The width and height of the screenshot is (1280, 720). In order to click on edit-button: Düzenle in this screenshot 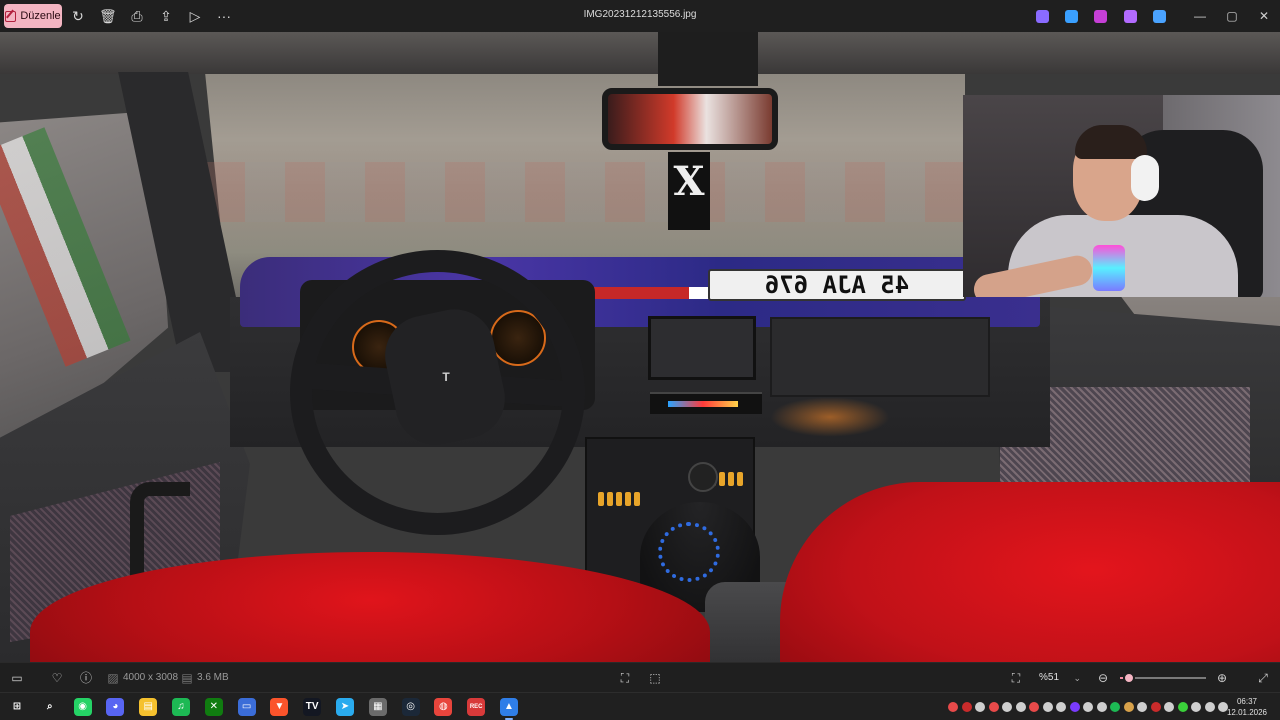, I will do `click(33, 16)`.